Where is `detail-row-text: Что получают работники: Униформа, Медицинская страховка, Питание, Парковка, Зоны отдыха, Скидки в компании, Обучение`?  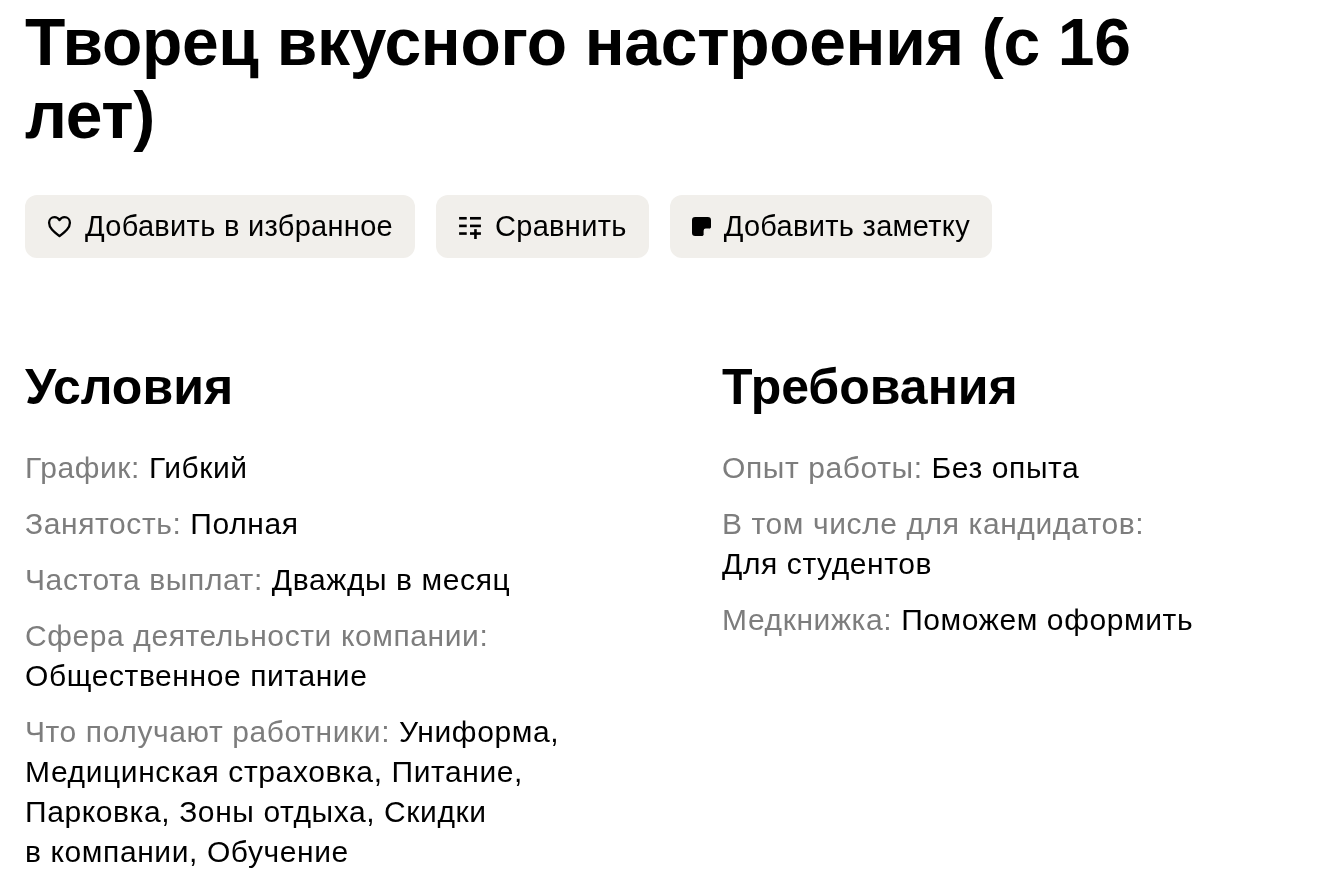
detail-row-text: Что получают работники: Униформа, Медицинская страховка, Питание, Парковка, Зоны отдыха, Скидки в компании, Обучение is located at coordinates (293, 792).